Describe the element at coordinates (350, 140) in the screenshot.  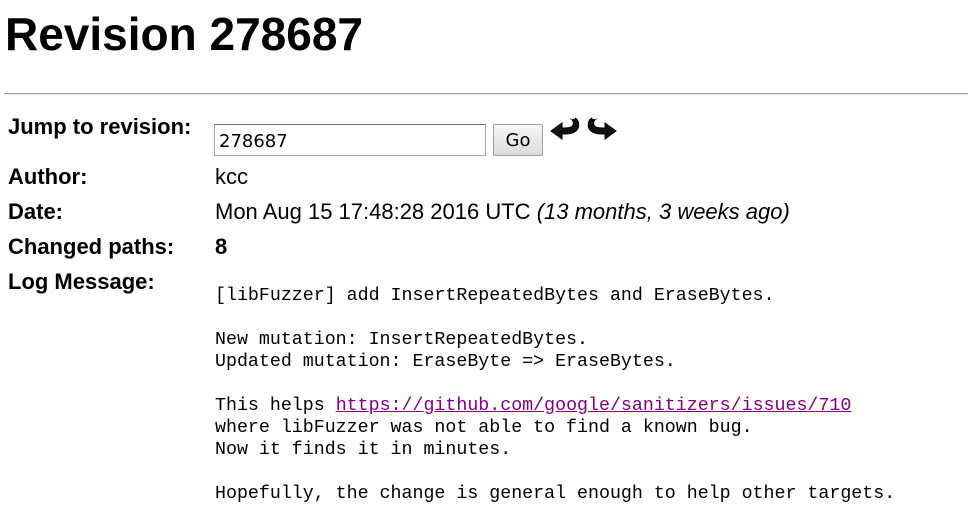
I see `revision-input` at that location.